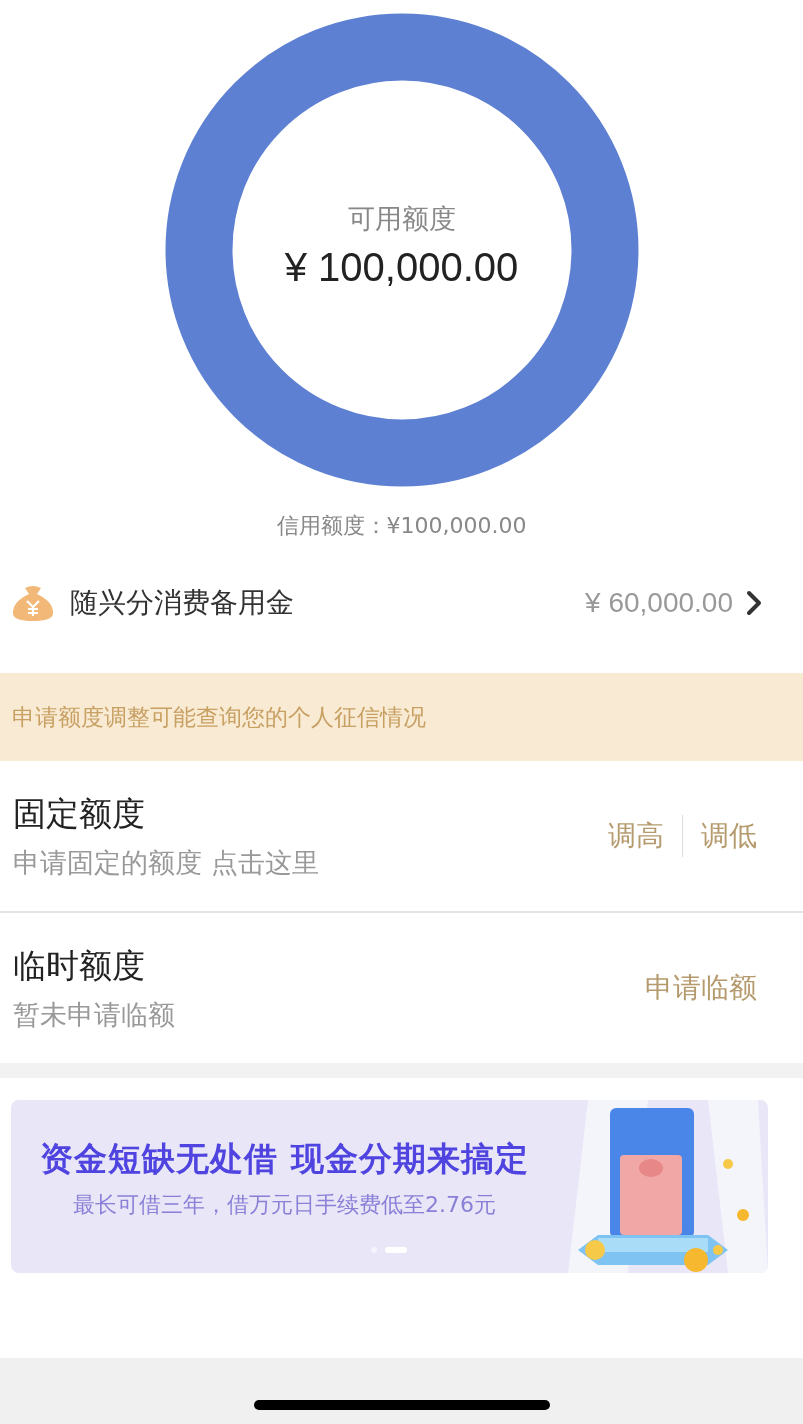 The width and height of the screenshot is (803, 1424). I want to click on reserve-amount: ¥ 60,000.00, so click(659, 603).